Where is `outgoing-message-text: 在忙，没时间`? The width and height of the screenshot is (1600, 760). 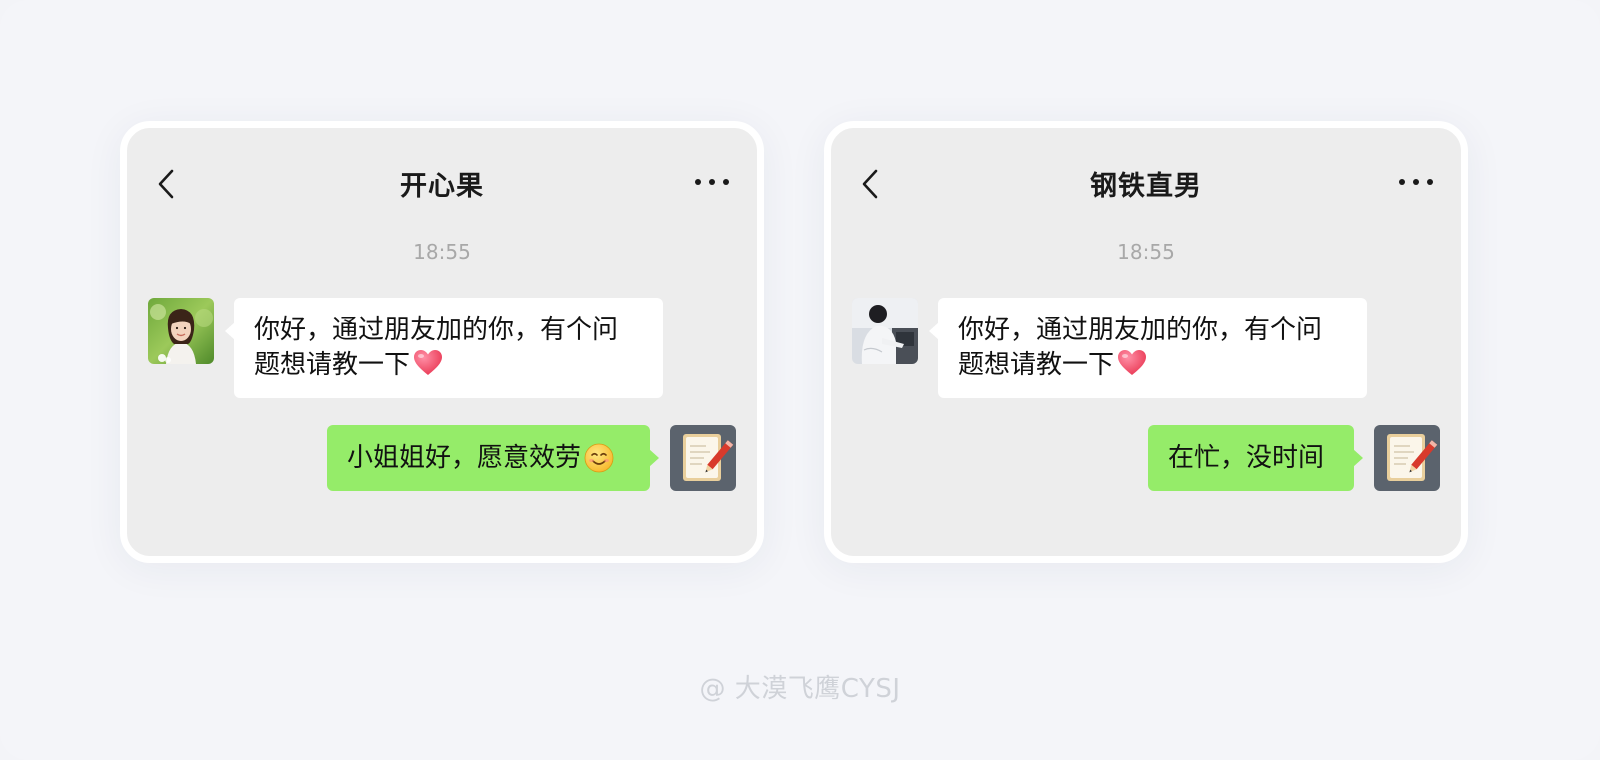 outgoing-message-text: 在忙，没时间 is located at coordinates (1246, 458).